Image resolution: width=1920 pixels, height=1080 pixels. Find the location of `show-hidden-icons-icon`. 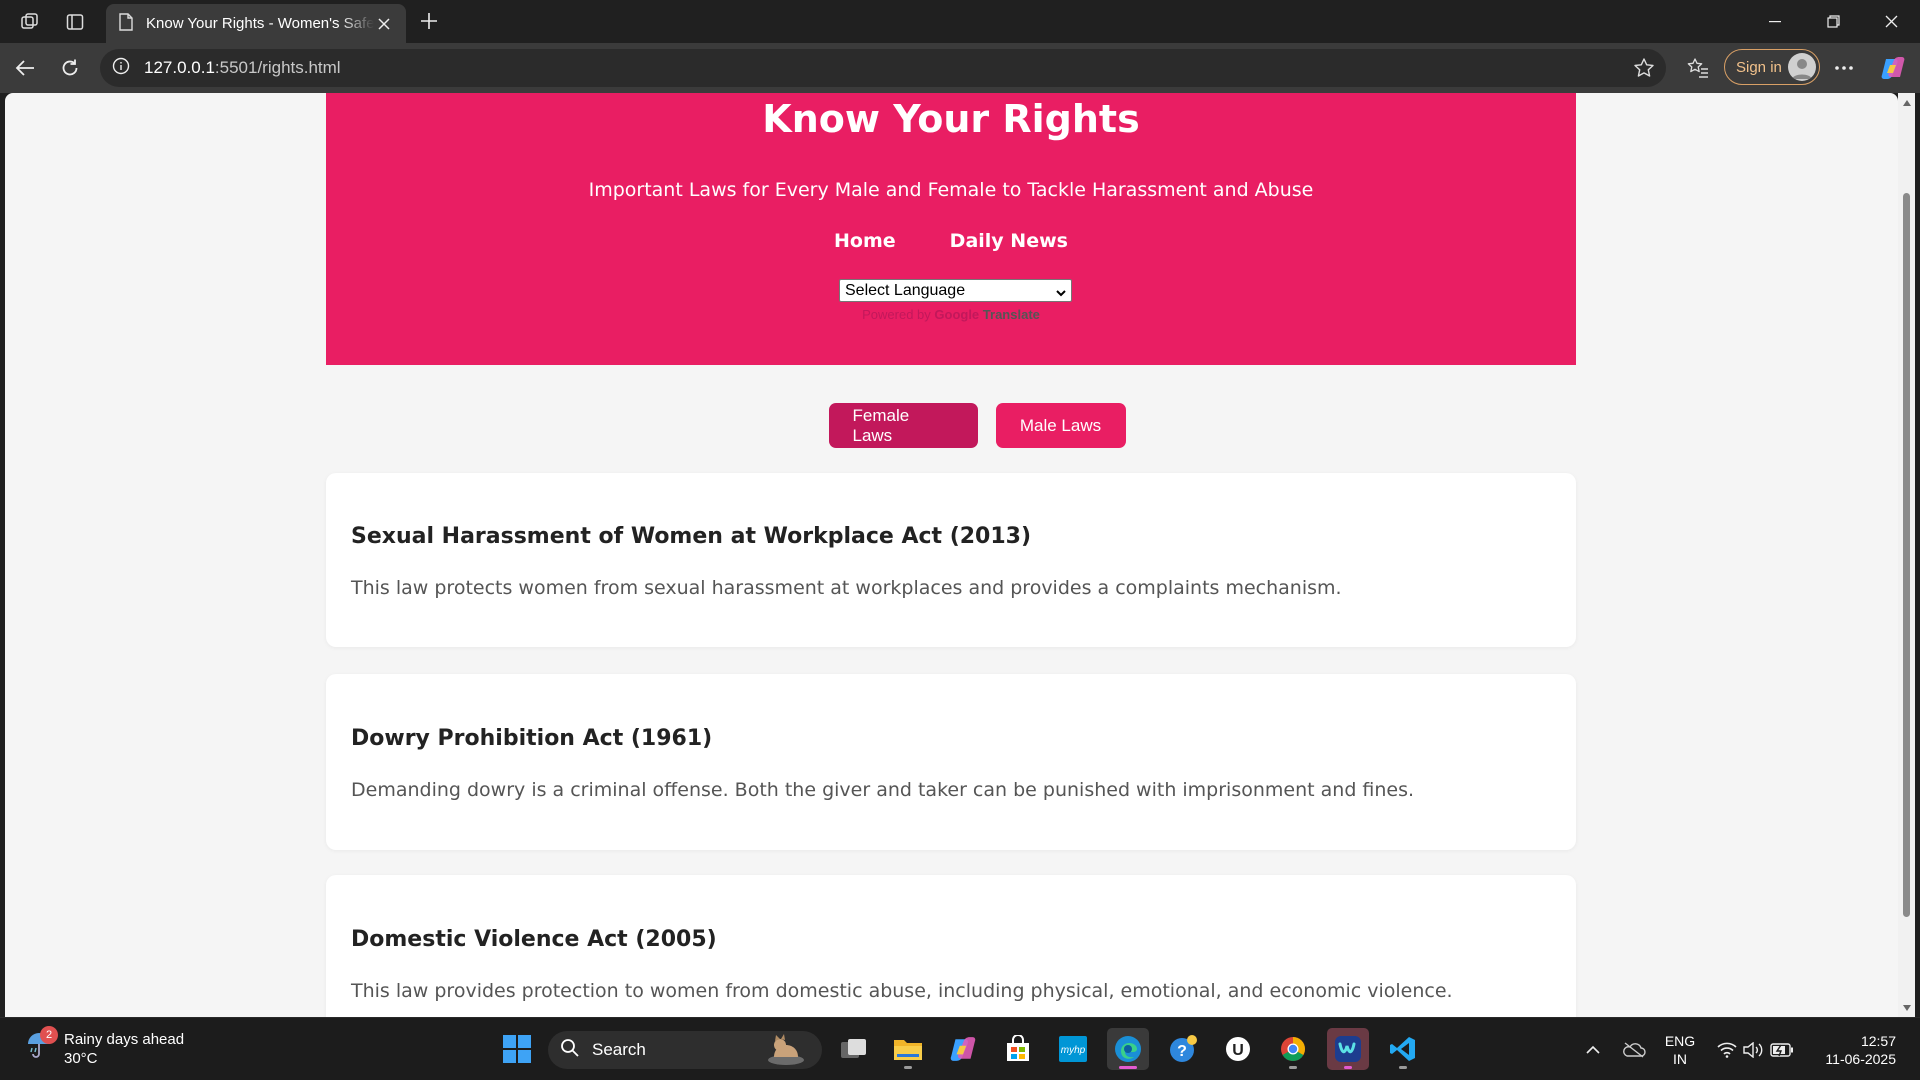

show-hidden-icons-icon is located at coordinates (1593, 1049).